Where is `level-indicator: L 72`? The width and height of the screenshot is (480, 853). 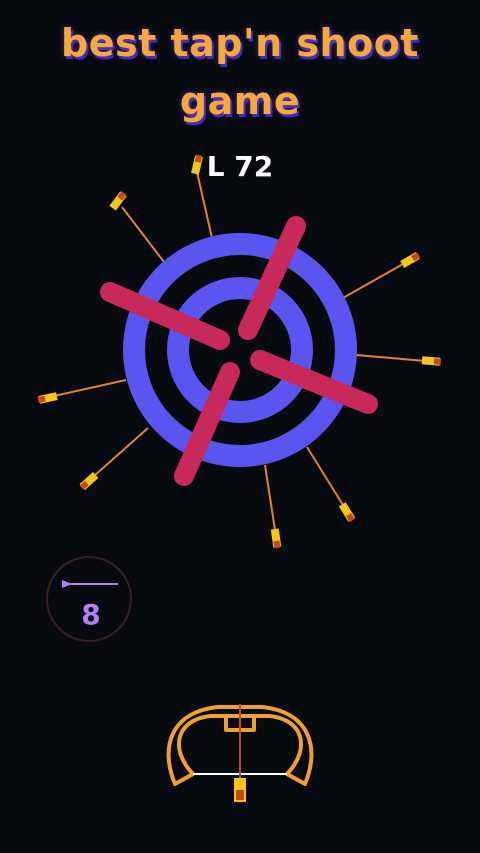 level-indicator: L 72 is located at coordinates (240, 166).